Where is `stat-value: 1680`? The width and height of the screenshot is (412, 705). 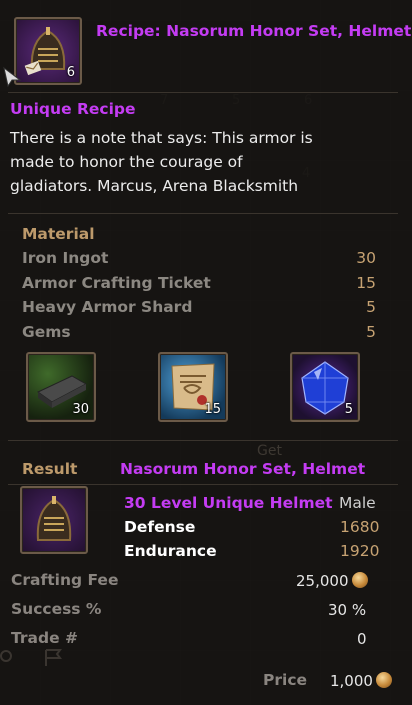
stat-value: 1680 is located at coordinates (360, 527).